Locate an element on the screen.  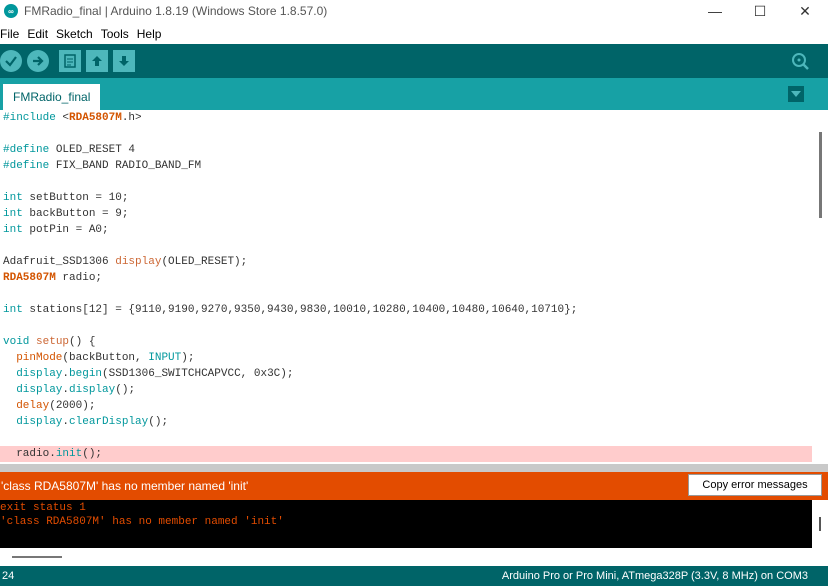
code-line-7: int backButton = 9; is located at coordinates (66, 214).